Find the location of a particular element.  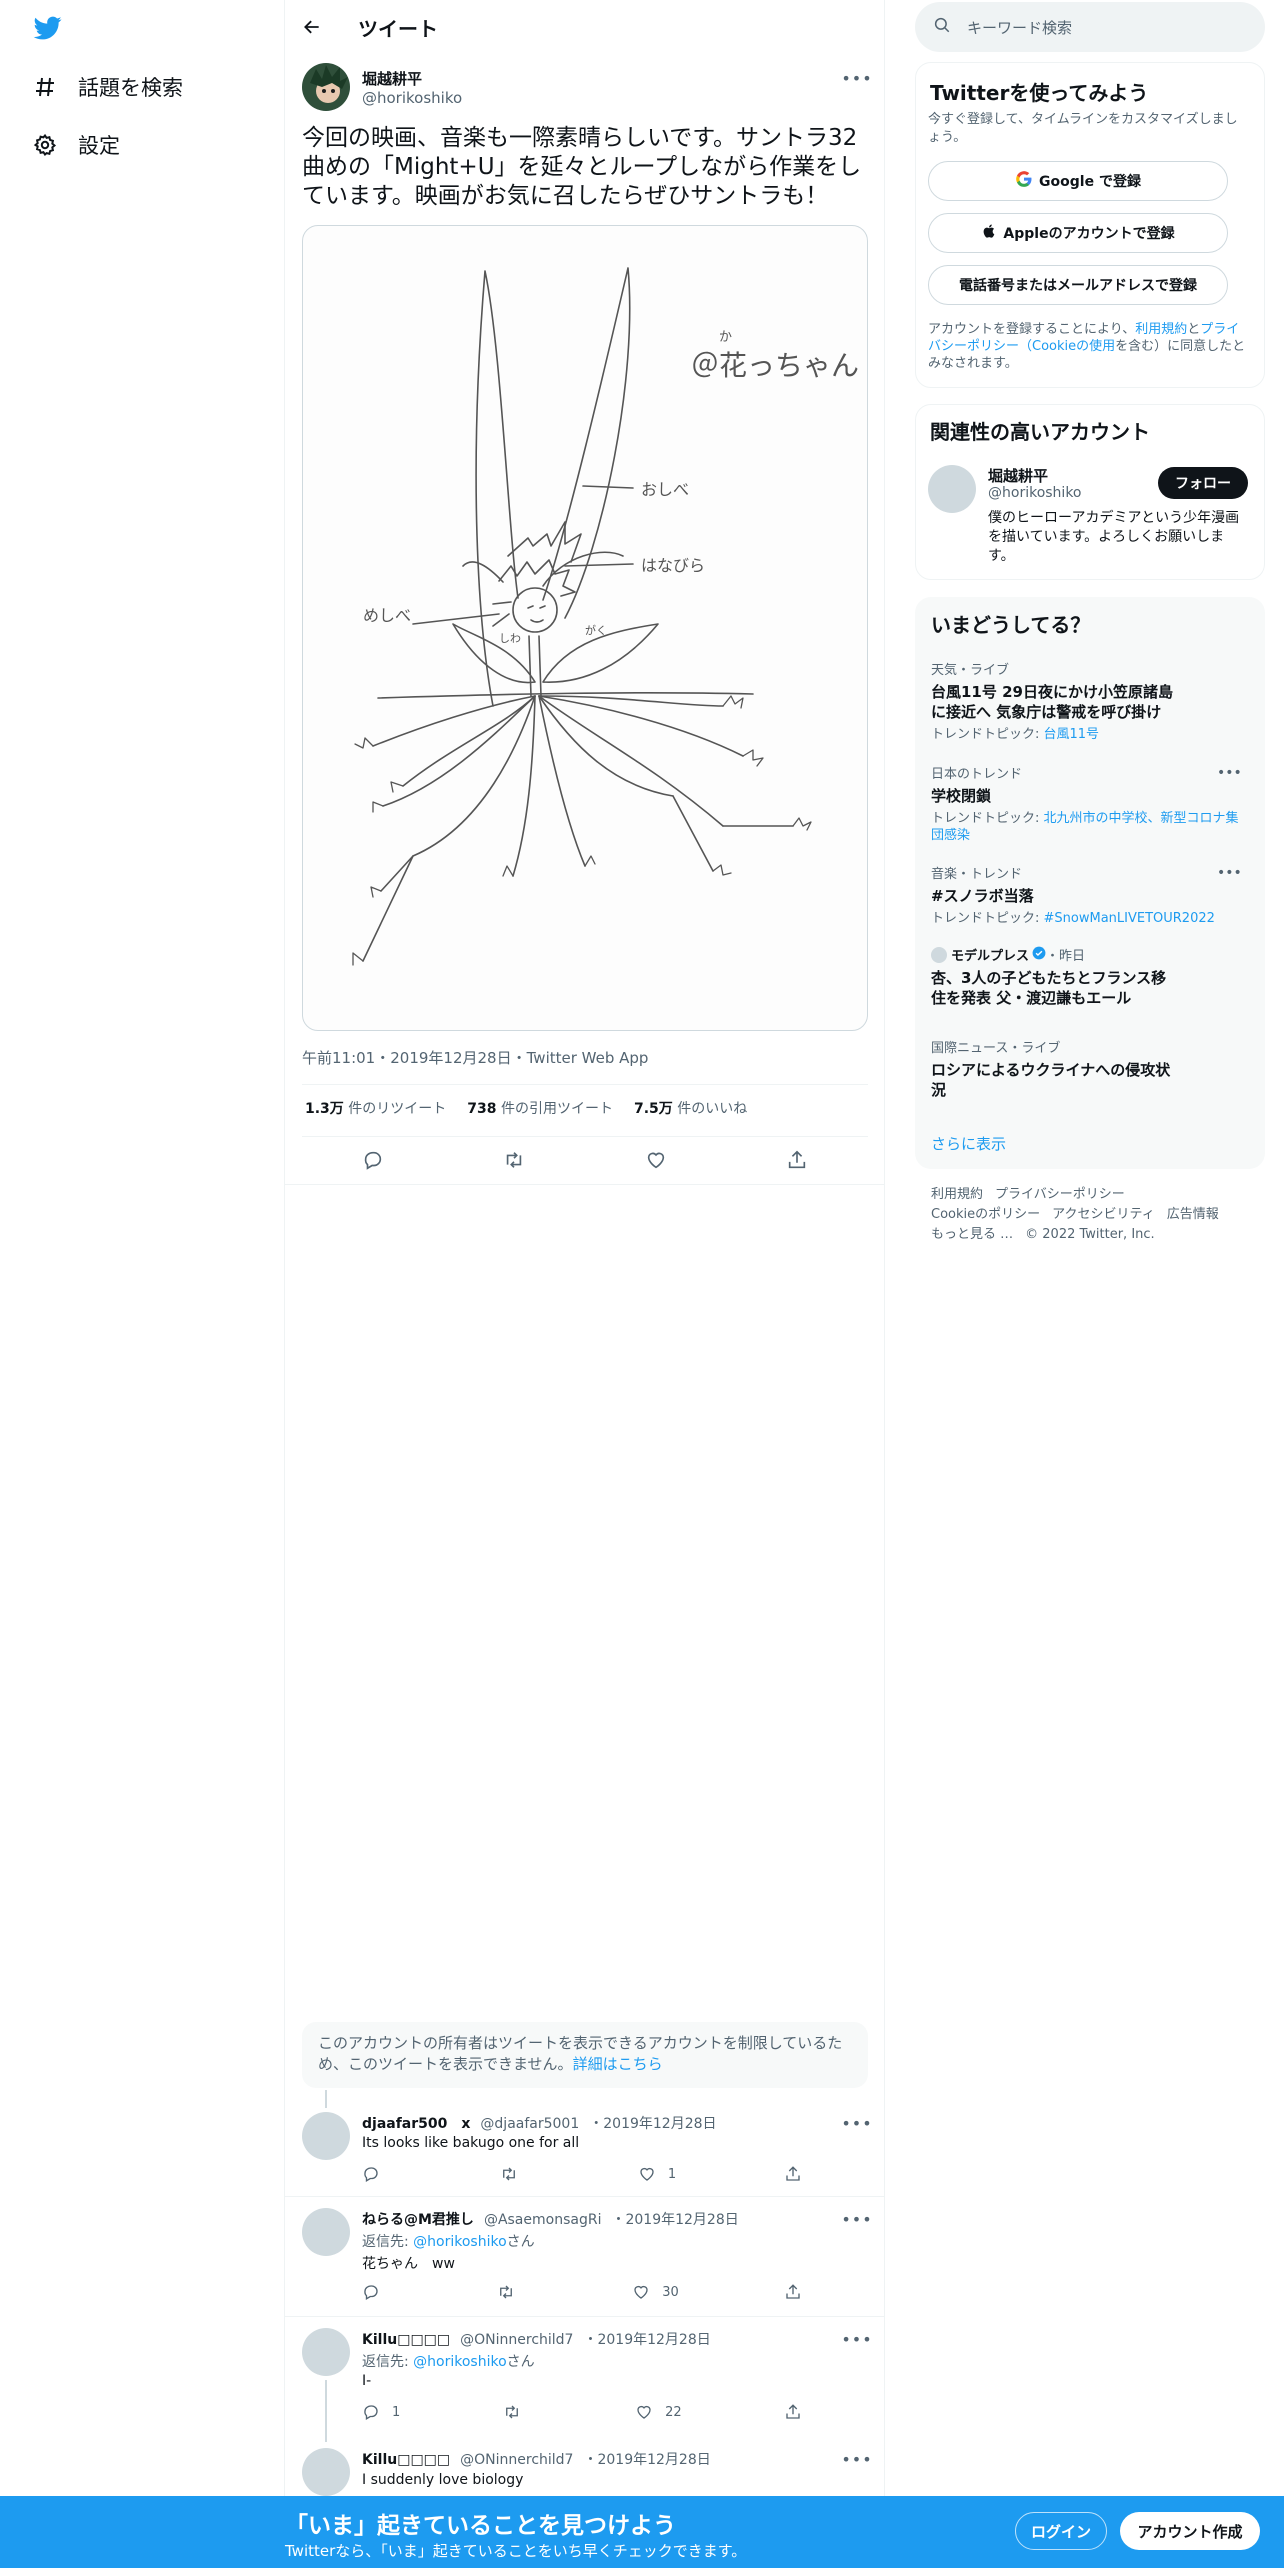

tweet-date: 2019年12月28日 is located at coordinates (450, 1058).